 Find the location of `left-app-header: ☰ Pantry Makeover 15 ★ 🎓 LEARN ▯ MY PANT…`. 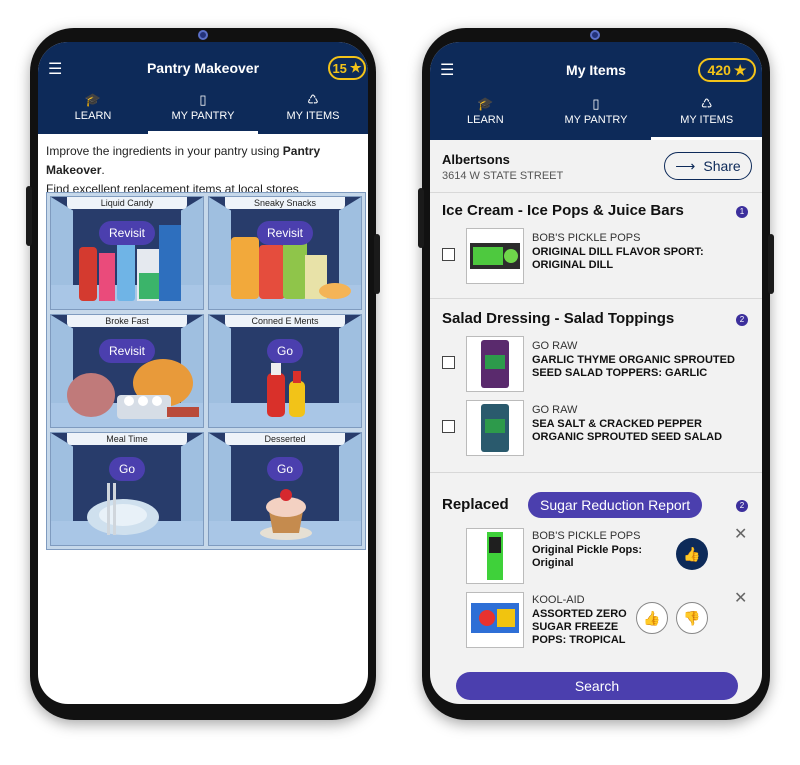

left-app-header: ☰ Pantry Makeover 15 ★ 🎓 LEARN ▯ MY PANT… is located at coordinates (203, 88).